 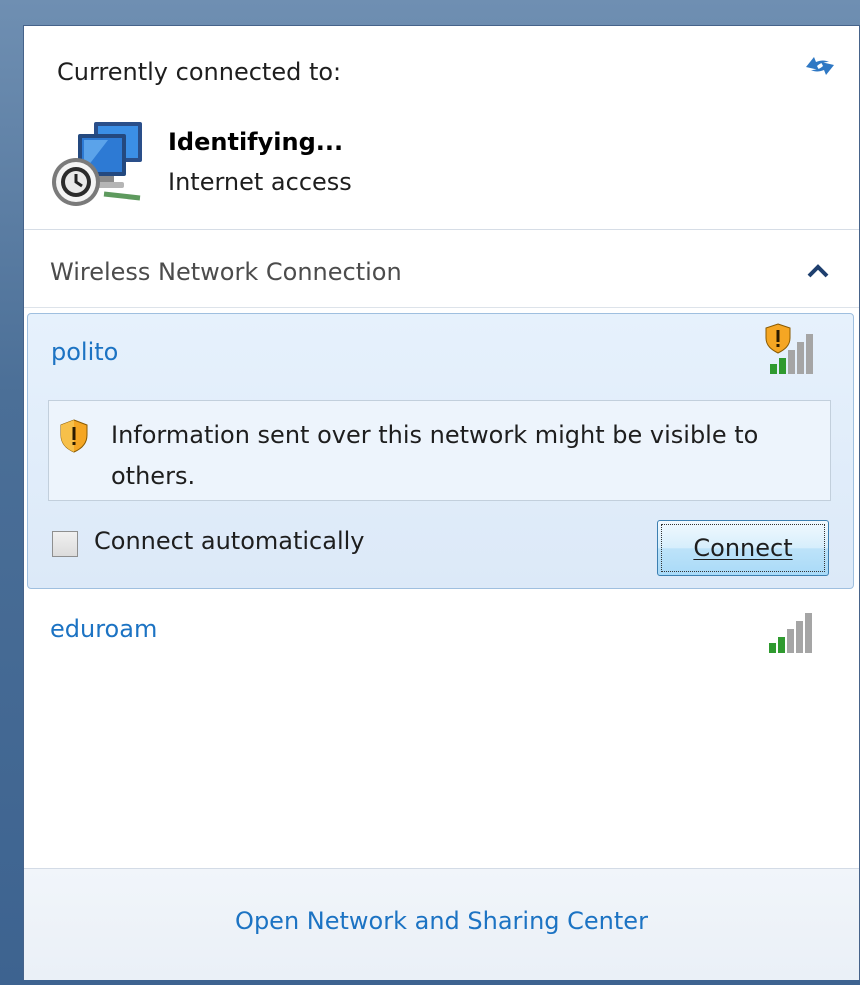 I want to click on refresh-arrows-icon, so click(x=820, y=66).